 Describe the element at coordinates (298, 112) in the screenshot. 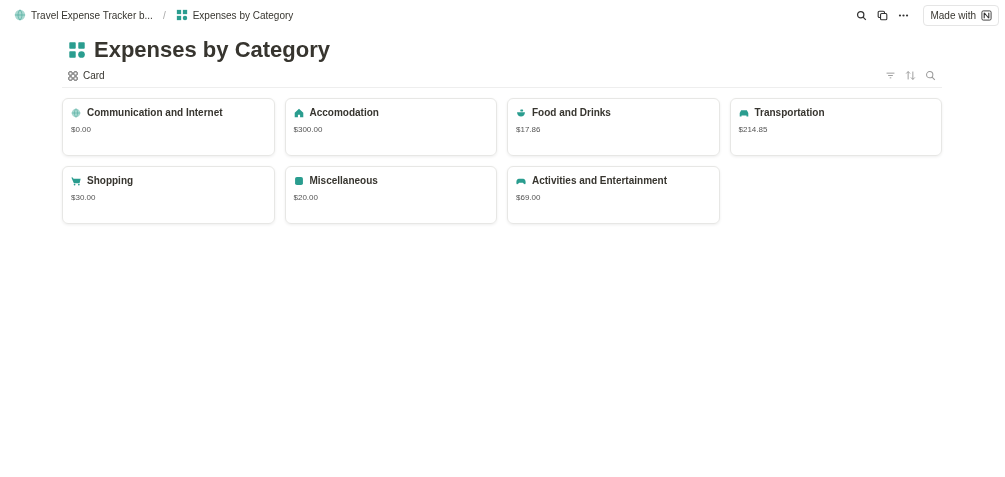

I see `house-icon` at that location.